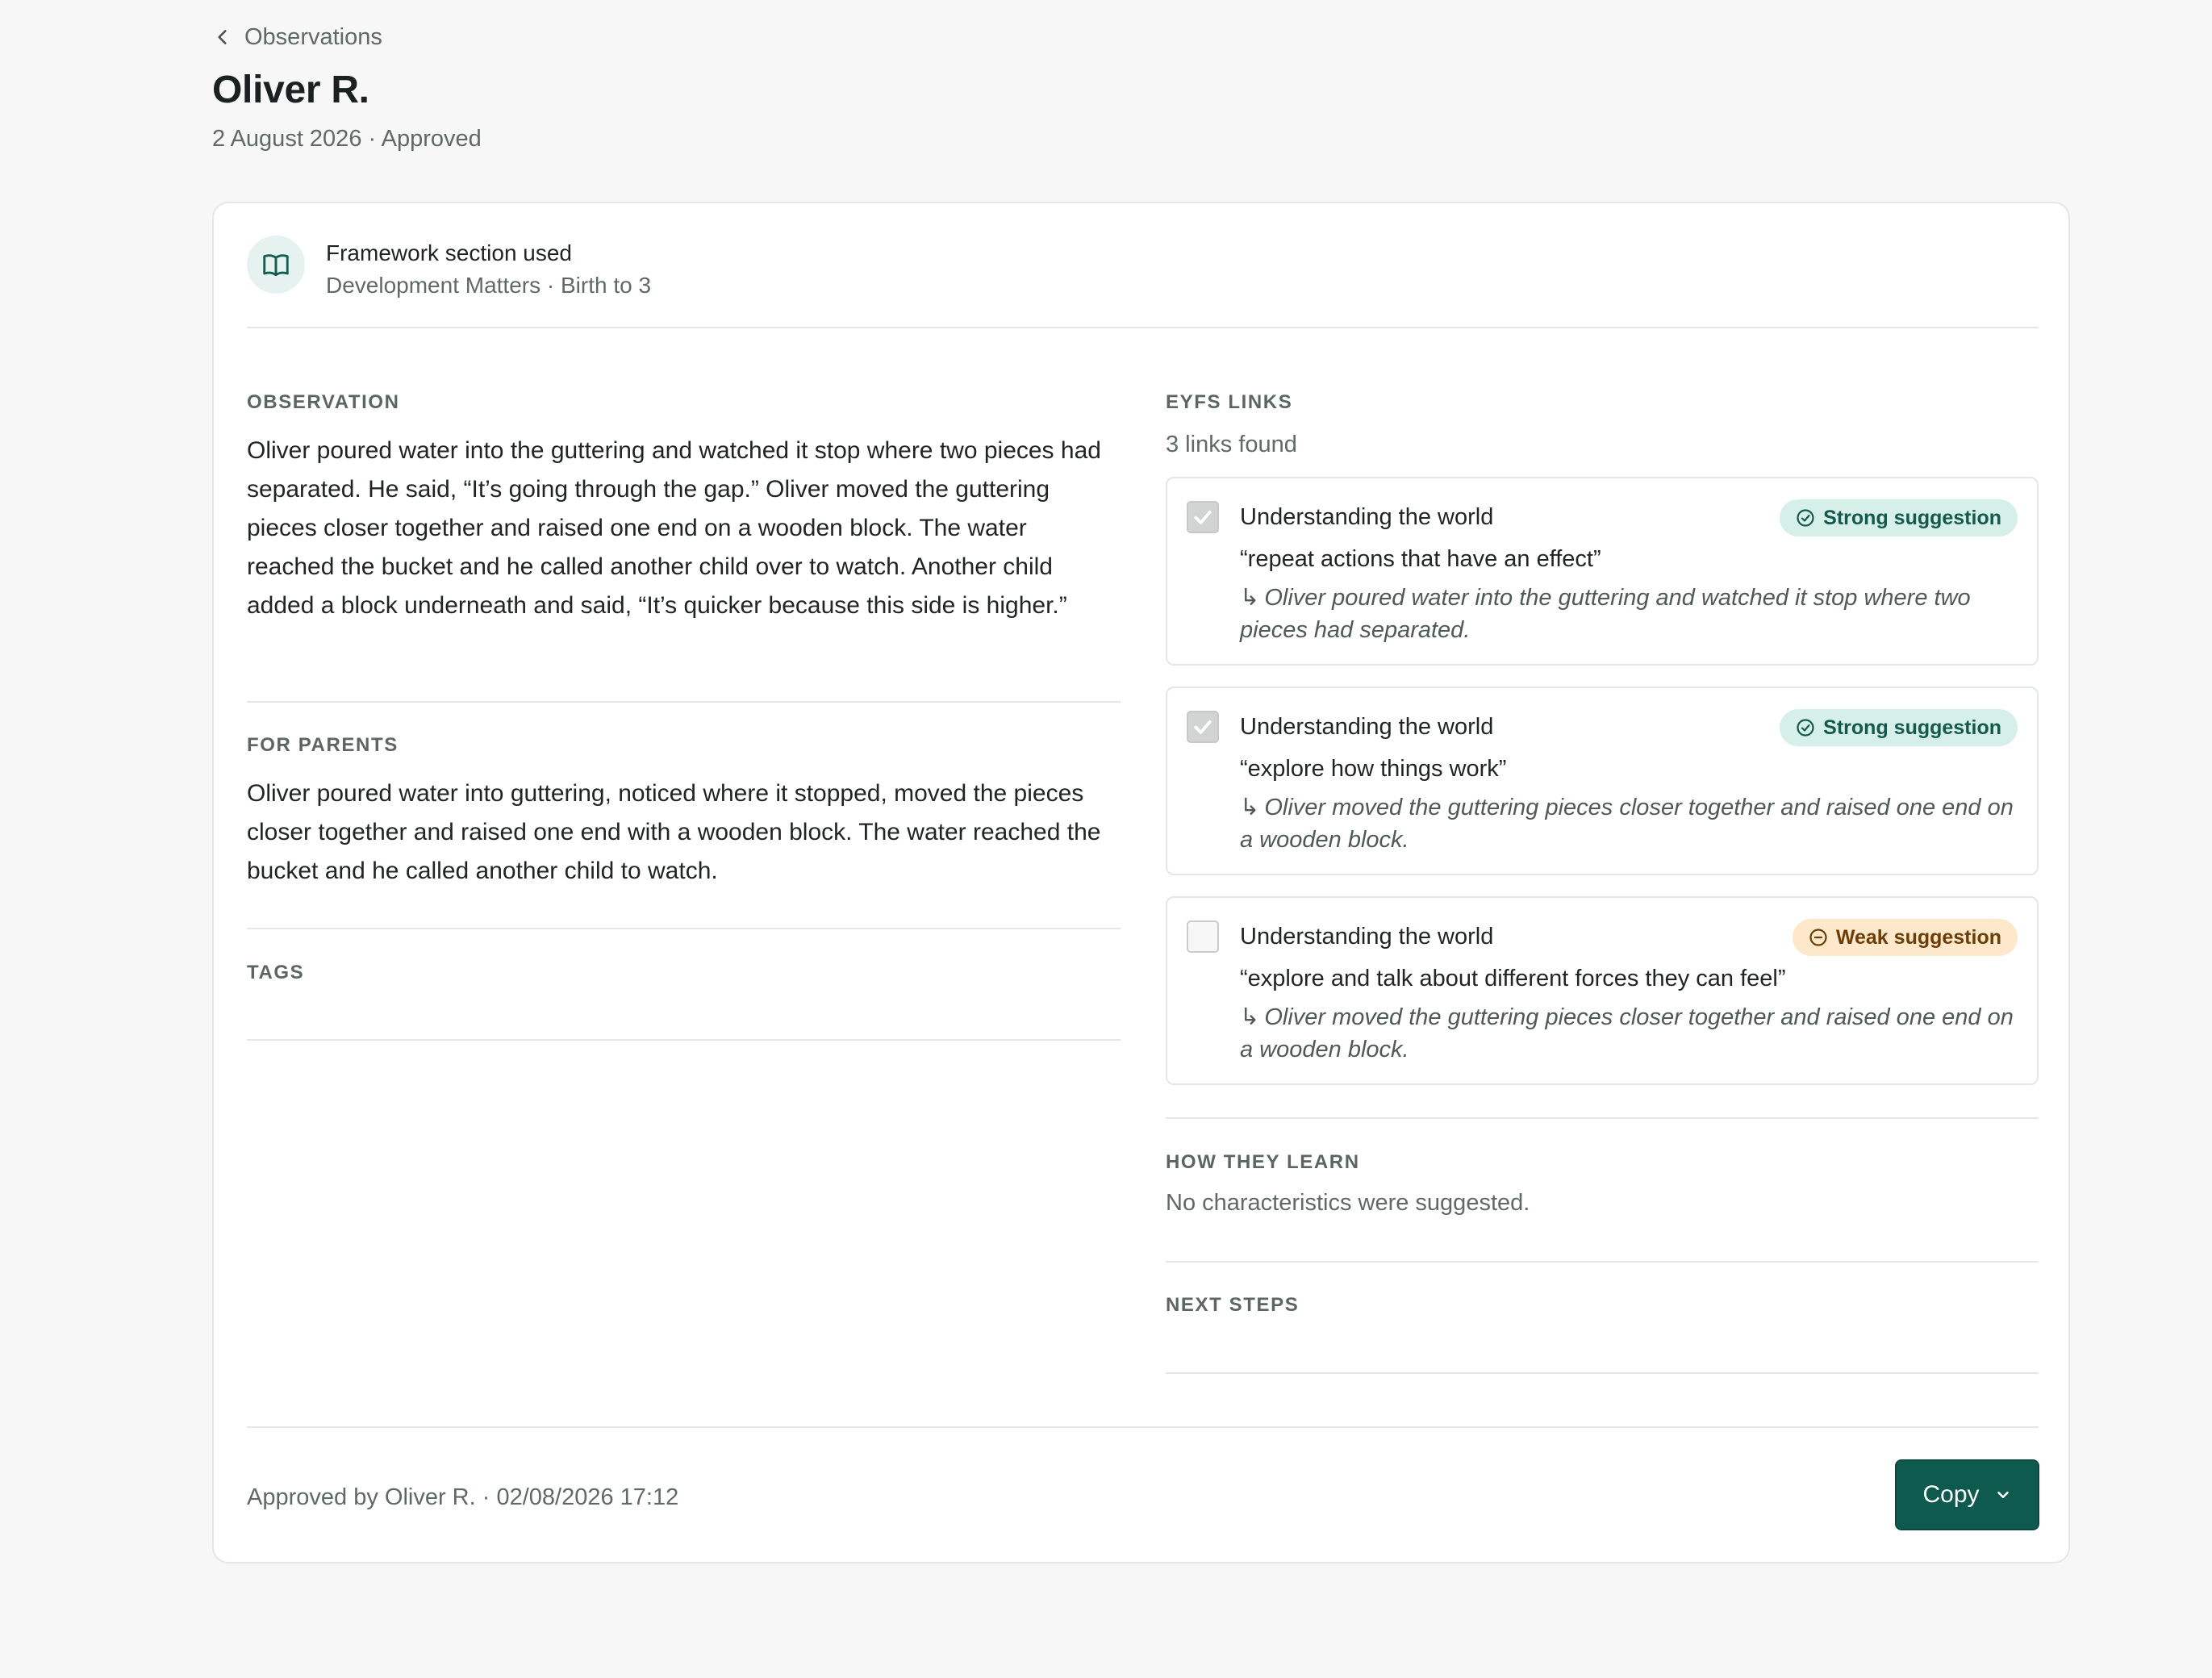 This screenshot has height=1678, width=2212. I want to click on copy-button: Copy, so click(1967, 1494).